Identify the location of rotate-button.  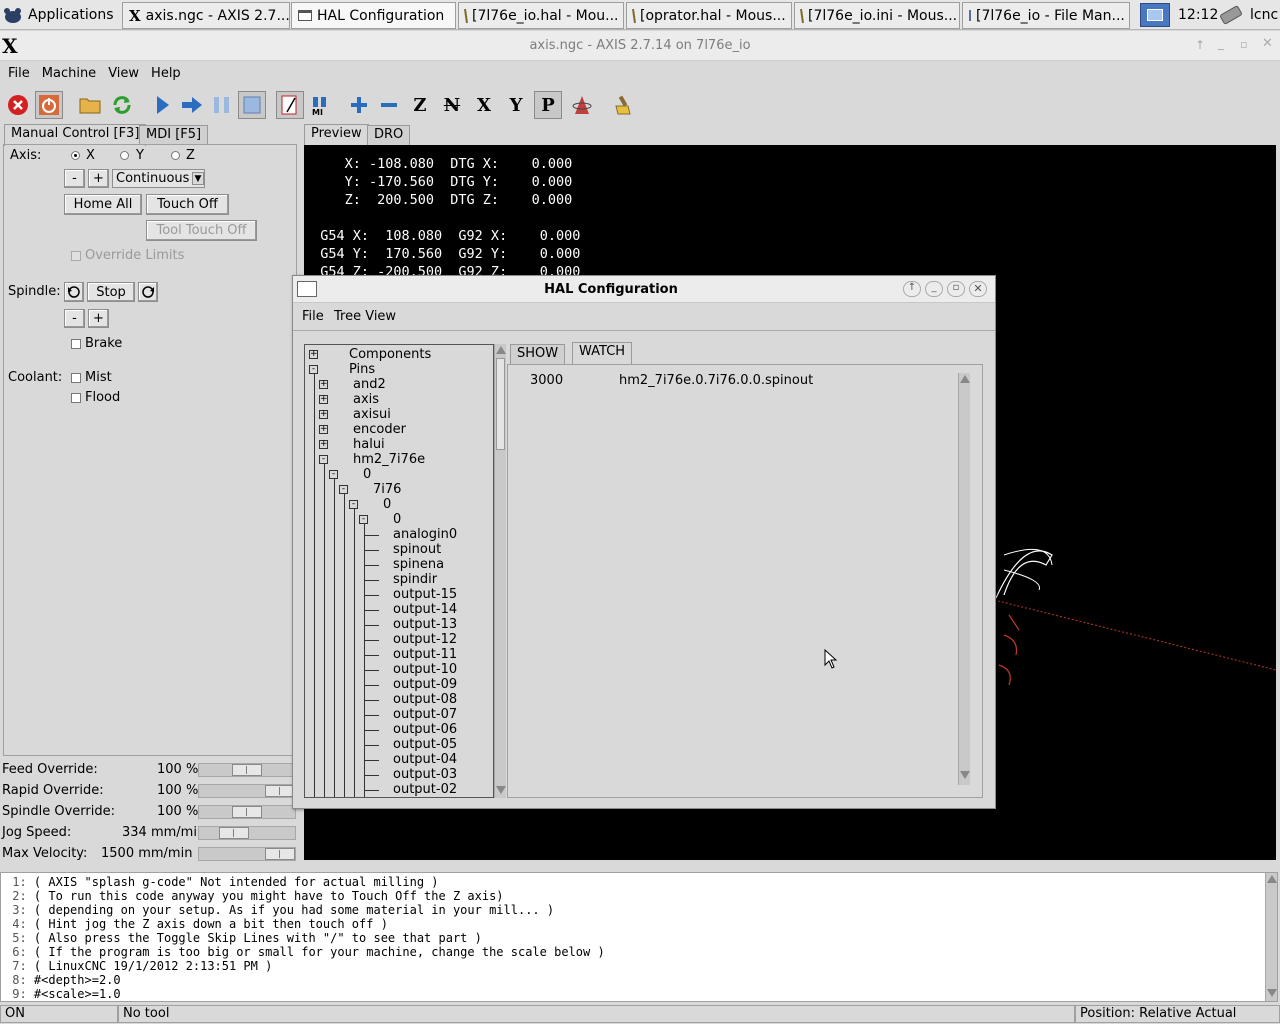
(582, 105).